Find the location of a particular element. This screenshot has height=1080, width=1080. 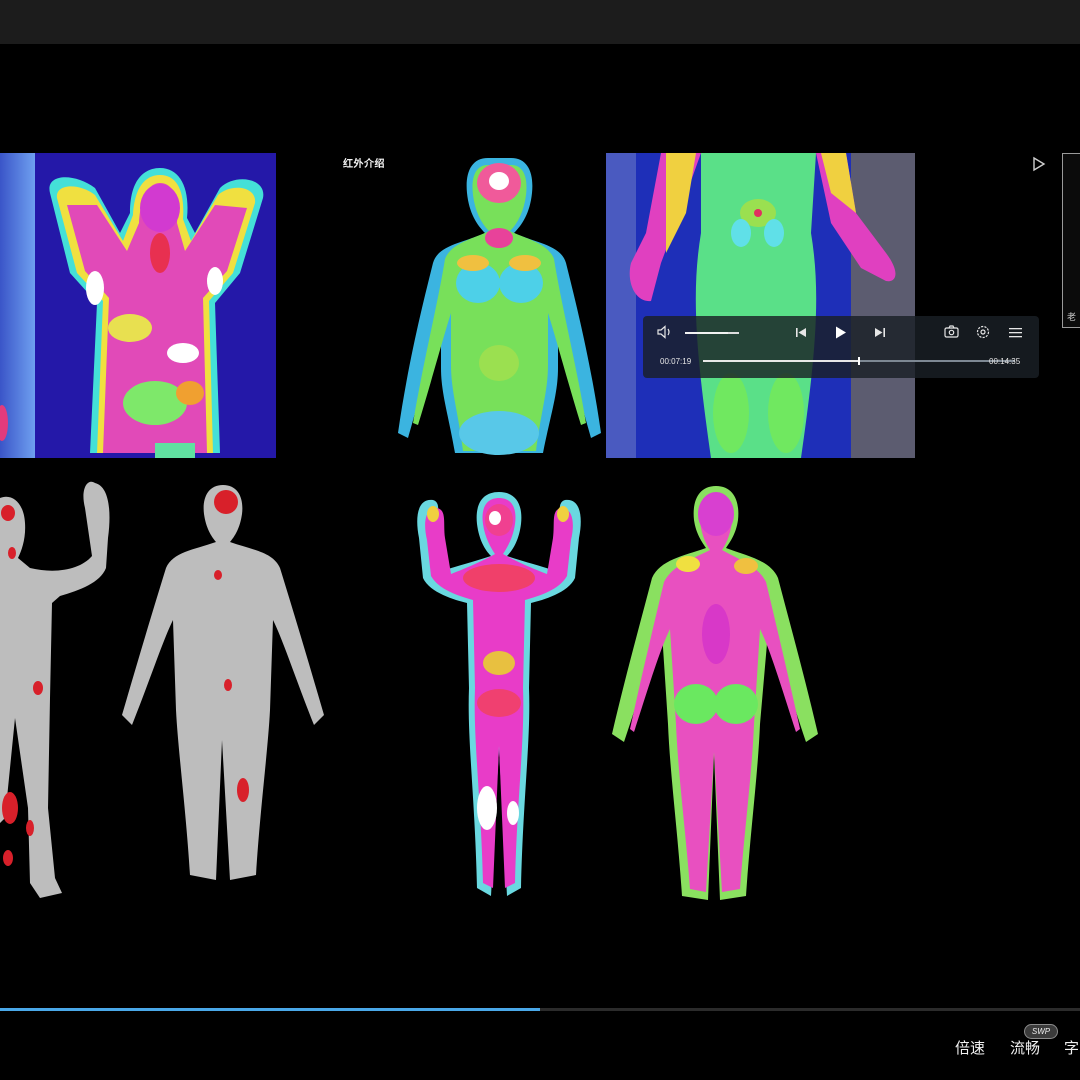

volume-slider is located at coordinates (712, 333).